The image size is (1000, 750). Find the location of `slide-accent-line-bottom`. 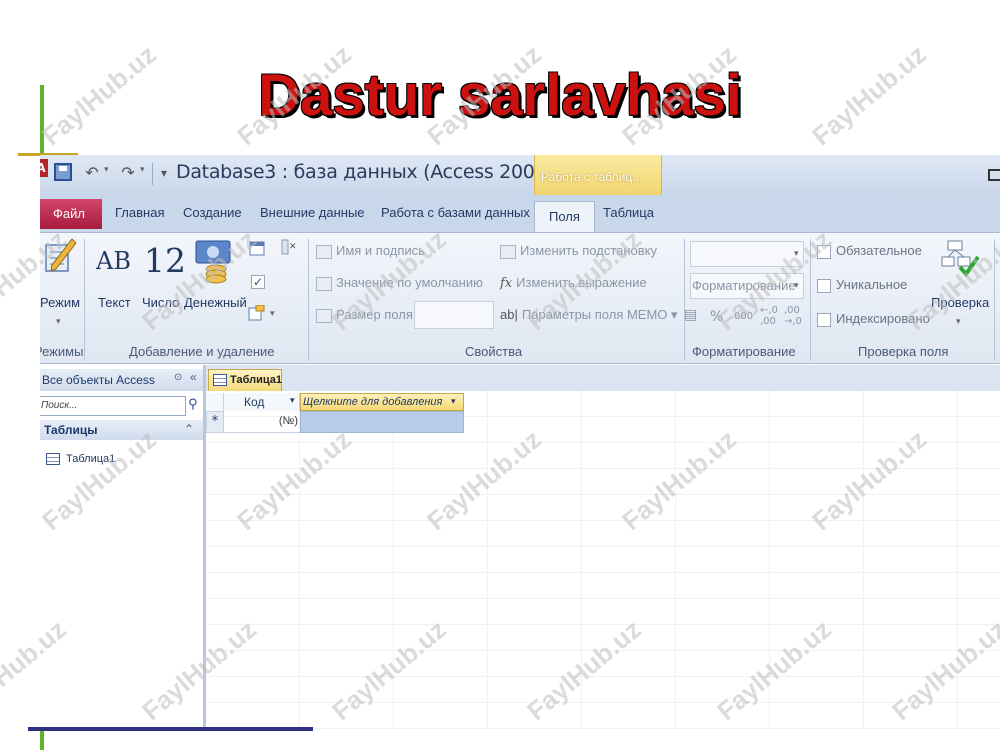

slide-accent-line-bottom is located at coordinates (170, 729).